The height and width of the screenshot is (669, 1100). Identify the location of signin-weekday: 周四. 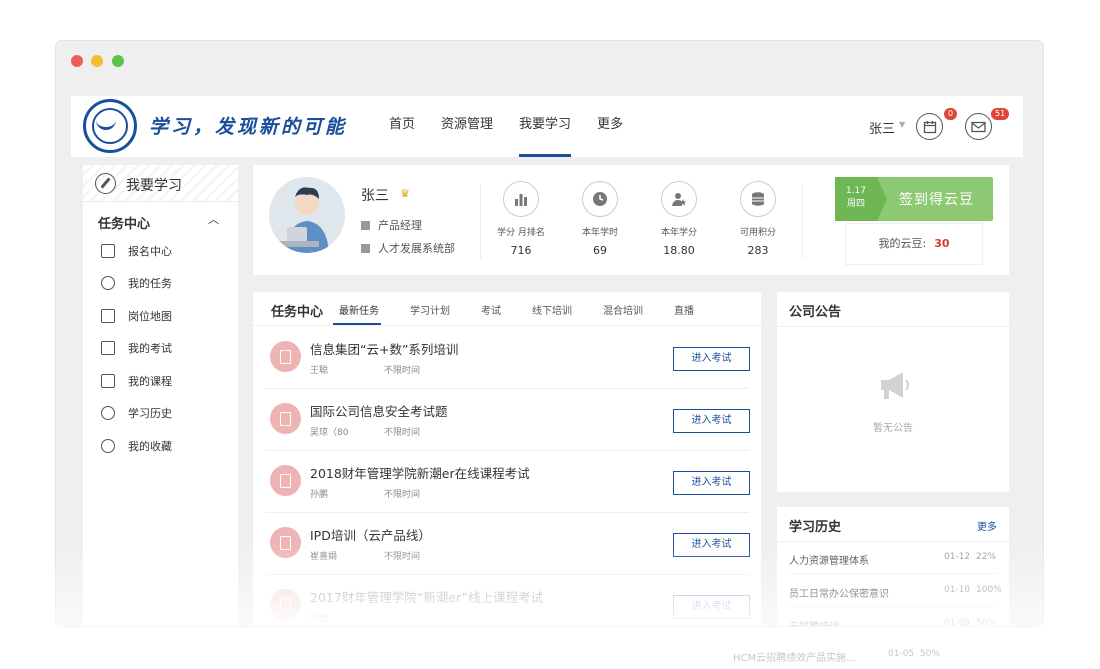
(855, 204).